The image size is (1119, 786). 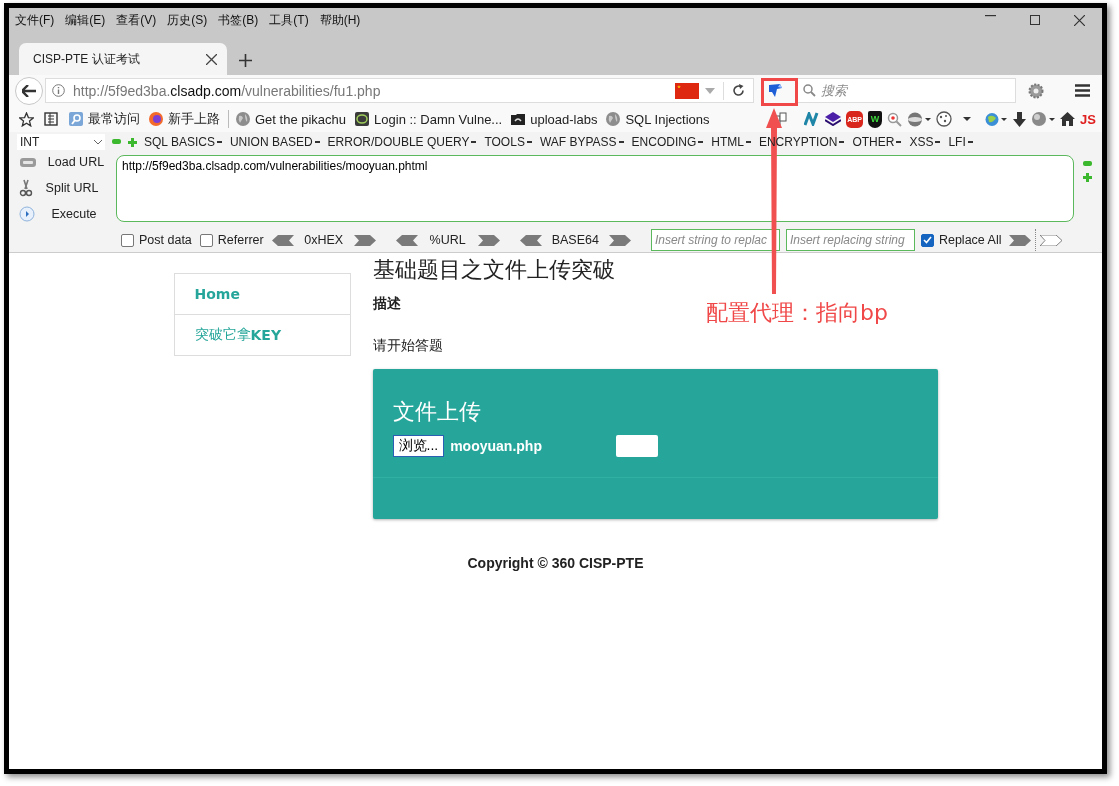 What do you see at coordinates (775, 90) in the screenshot?
I see `proxy-icon` at bounding box center [775, 90].